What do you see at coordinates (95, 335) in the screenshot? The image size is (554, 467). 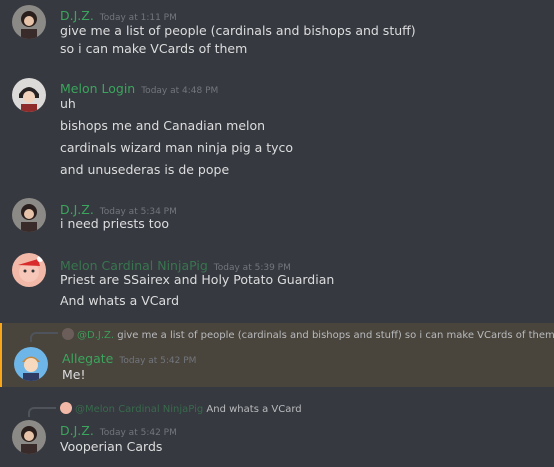 I see `reply-author: @D.J.Z.` at bounding box center [95, 335].